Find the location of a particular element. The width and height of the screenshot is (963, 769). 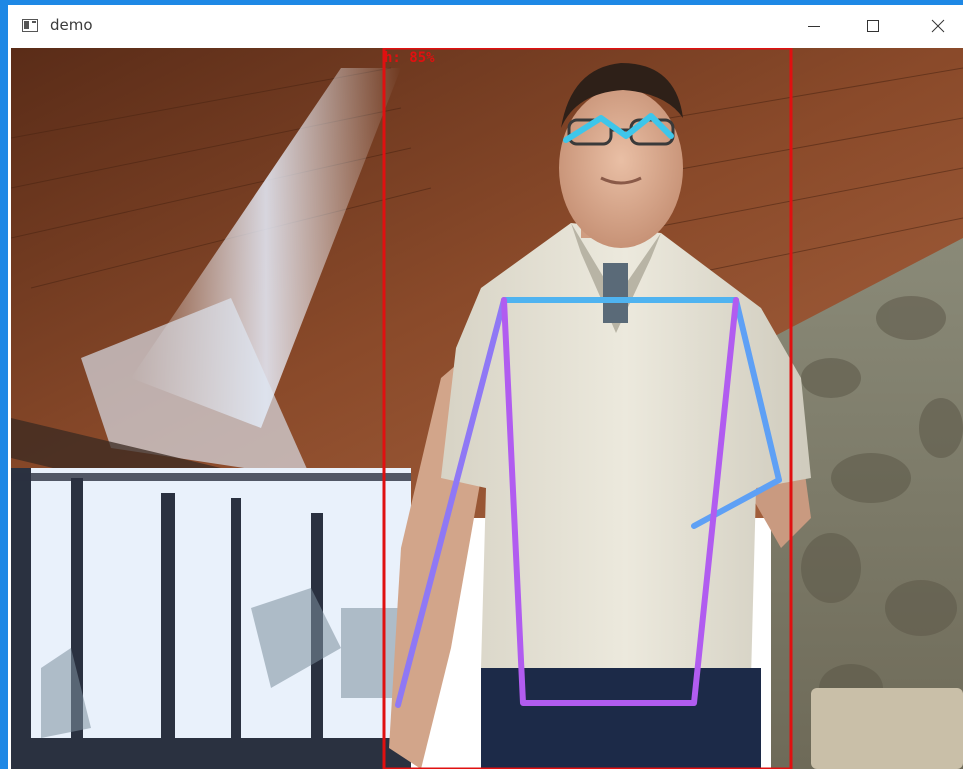

title-bar: demo is located at coordinates (485, 26).